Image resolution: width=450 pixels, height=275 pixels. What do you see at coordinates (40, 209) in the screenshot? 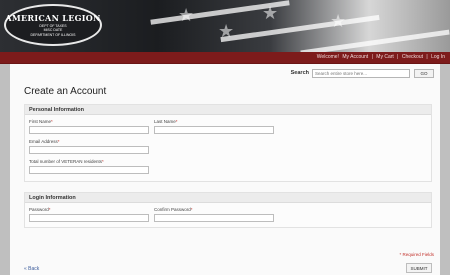
I see `password-label: Password*` at bounding box center [40, 209].